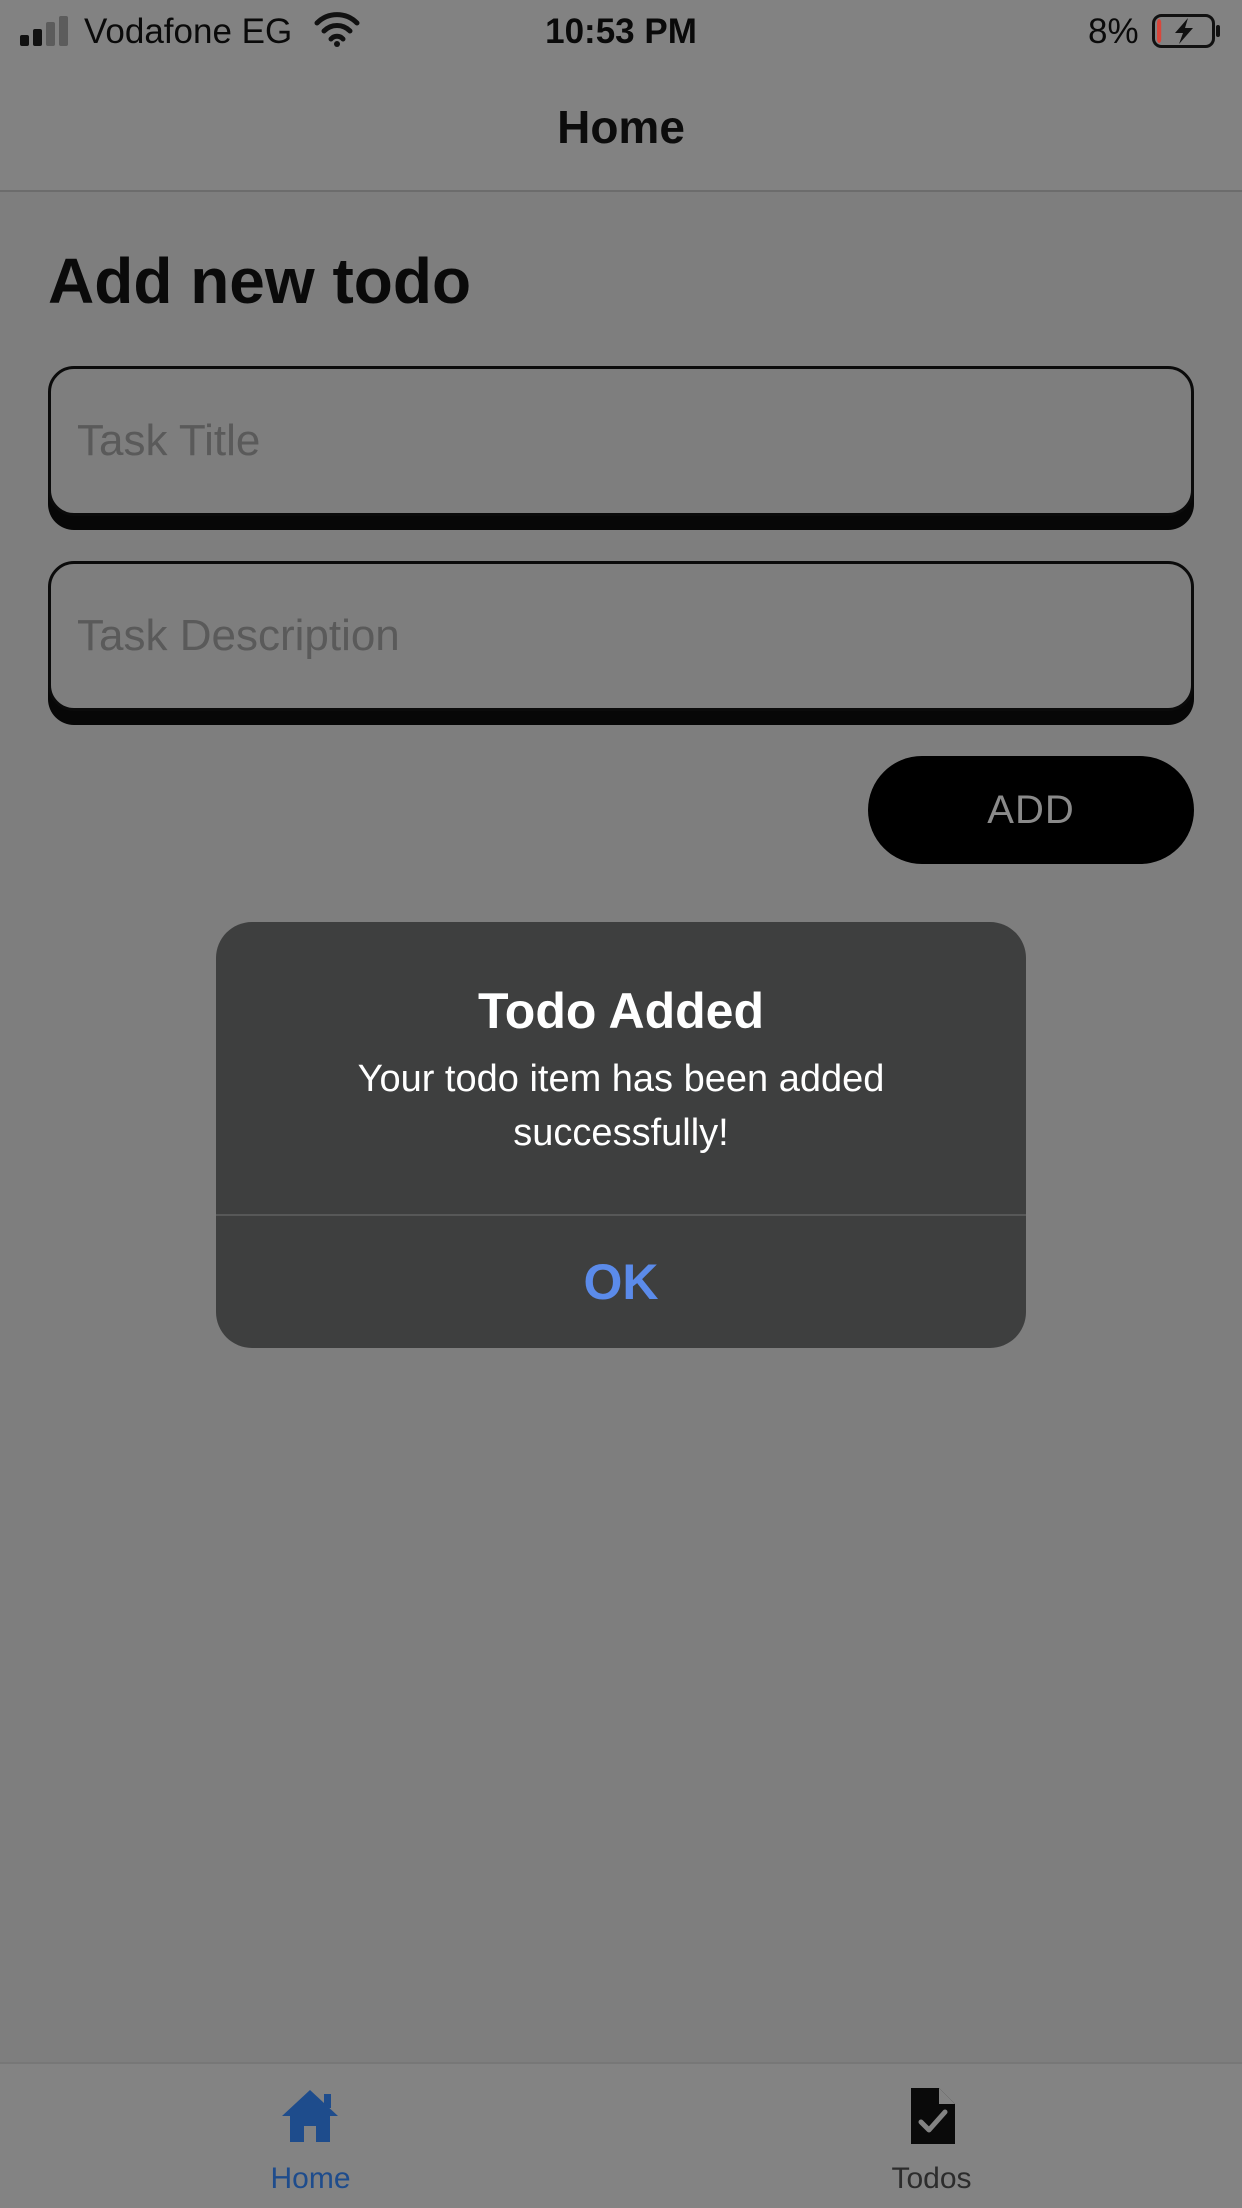  I want to click on navigation-bar: Home, so click(621, 128).